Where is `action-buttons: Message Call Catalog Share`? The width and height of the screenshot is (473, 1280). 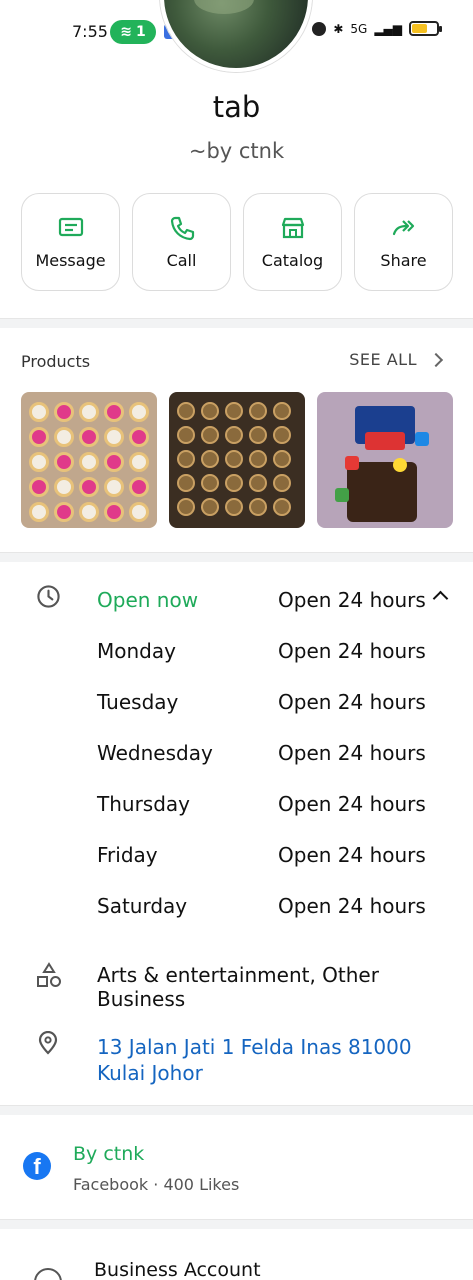
action-buttons: Message Call Catalog Share is located at coordinates (237, 242).